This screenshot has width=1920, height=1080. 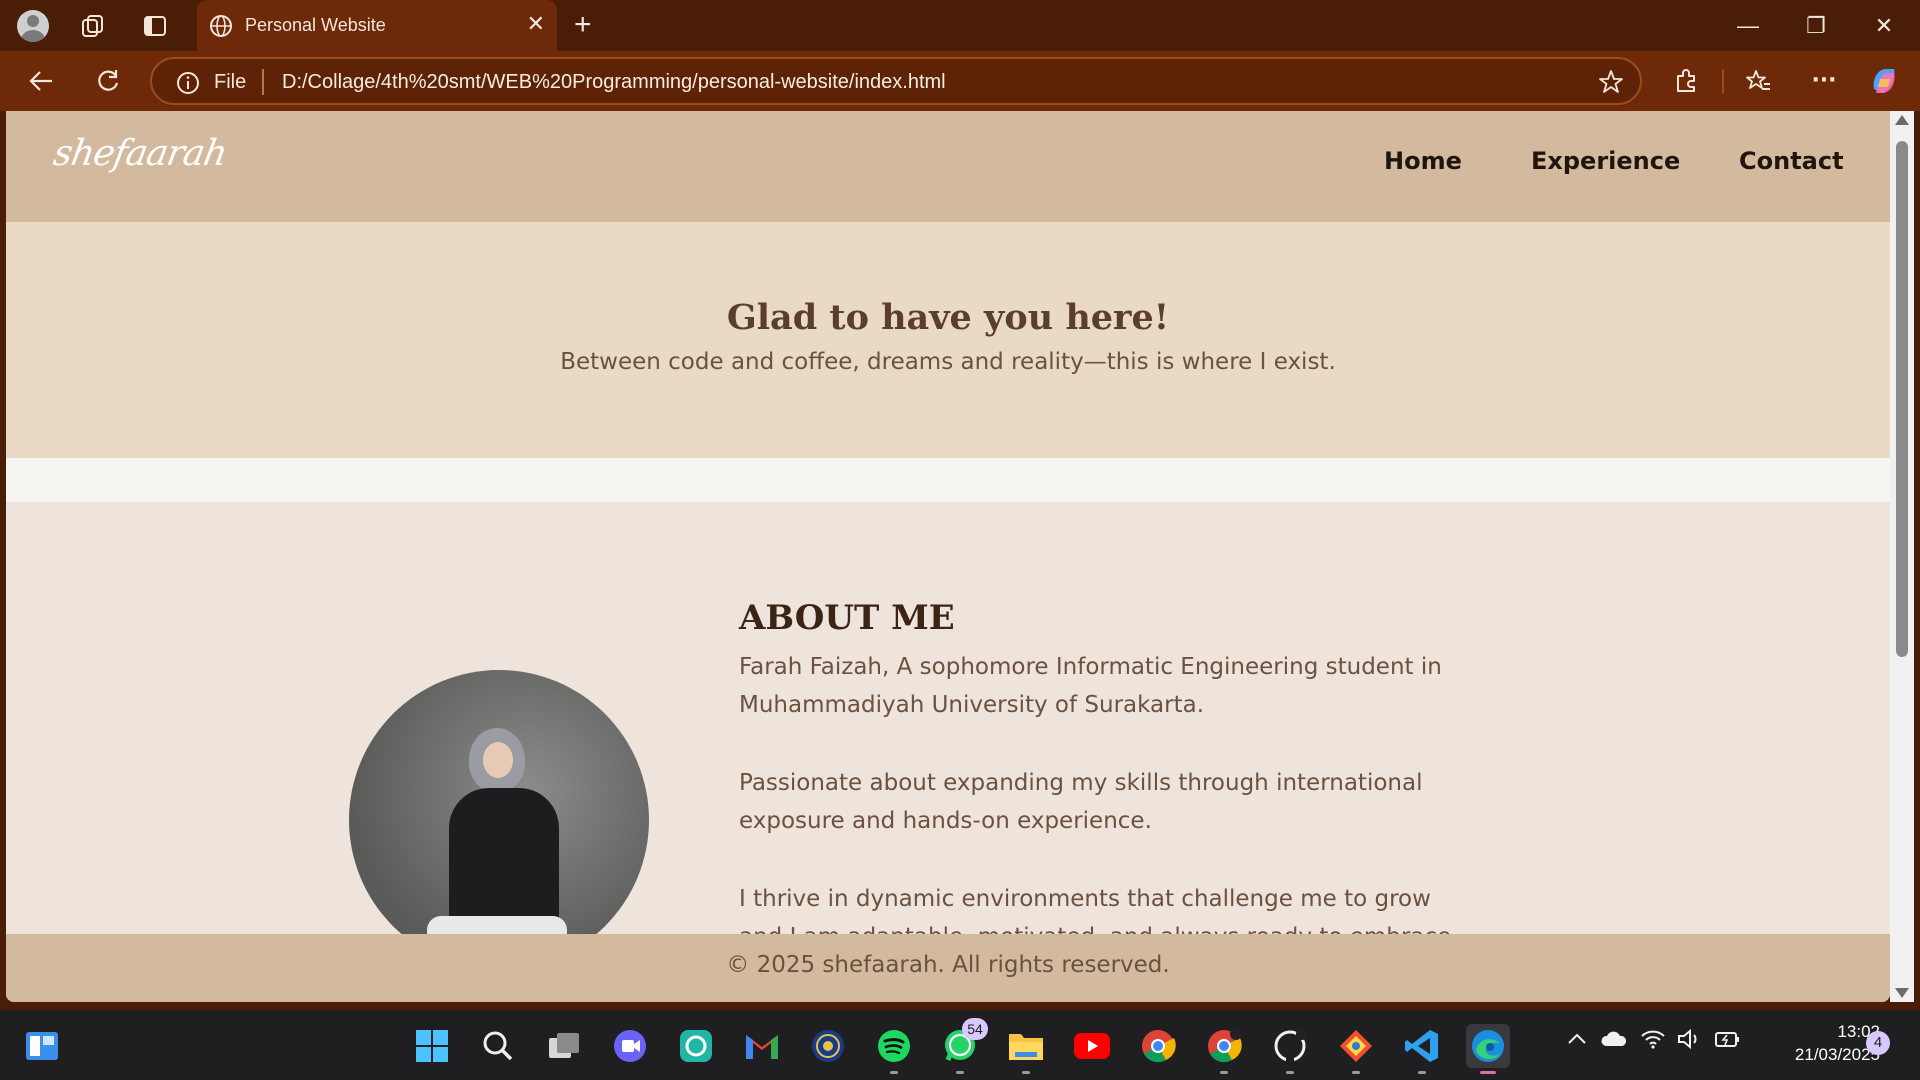 I want to click on battery-icon, so click(x=1728, y=1041).